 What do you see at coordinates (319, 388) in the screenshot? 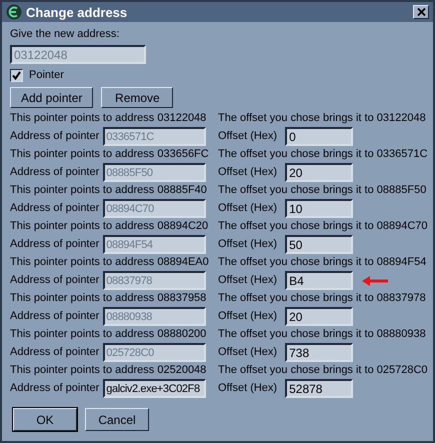
I see `offset-field: 52878` at bounding box center [319, 388].